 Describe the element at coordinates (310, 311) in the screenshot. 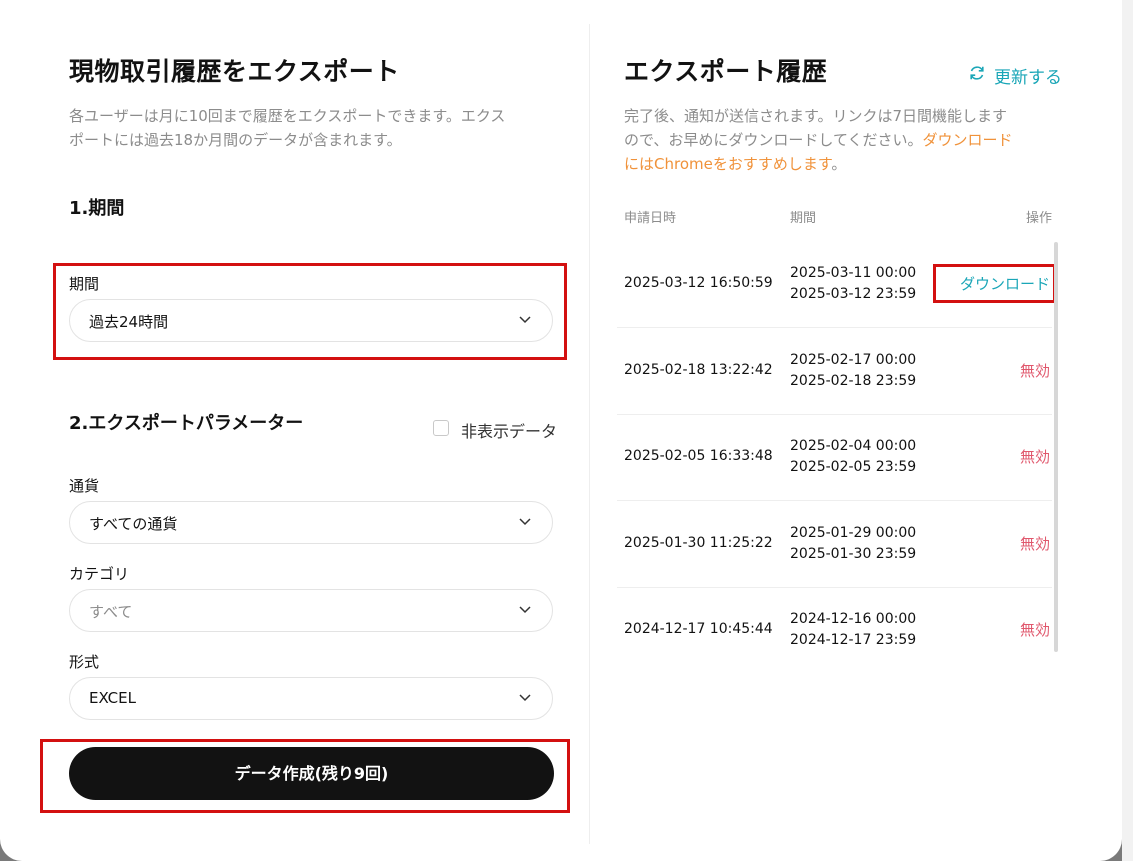

I see `period-highlight-box` at that location.